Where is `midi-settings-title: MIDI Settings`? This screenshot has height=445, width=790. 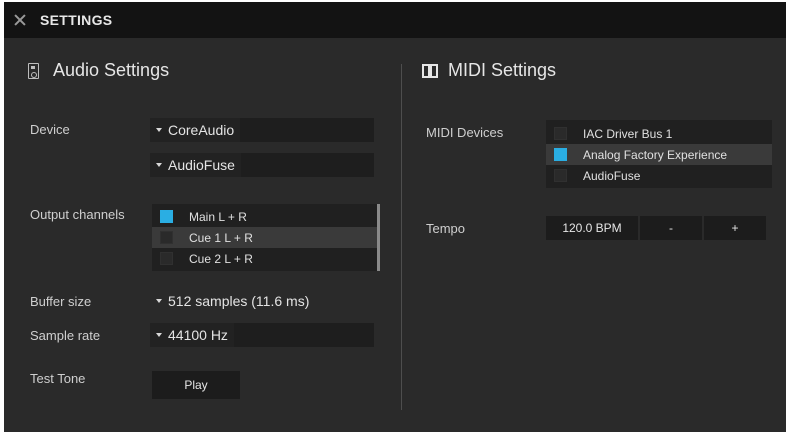
midi-settings-title: MIDI Settings is located at coordinates (502, 70).